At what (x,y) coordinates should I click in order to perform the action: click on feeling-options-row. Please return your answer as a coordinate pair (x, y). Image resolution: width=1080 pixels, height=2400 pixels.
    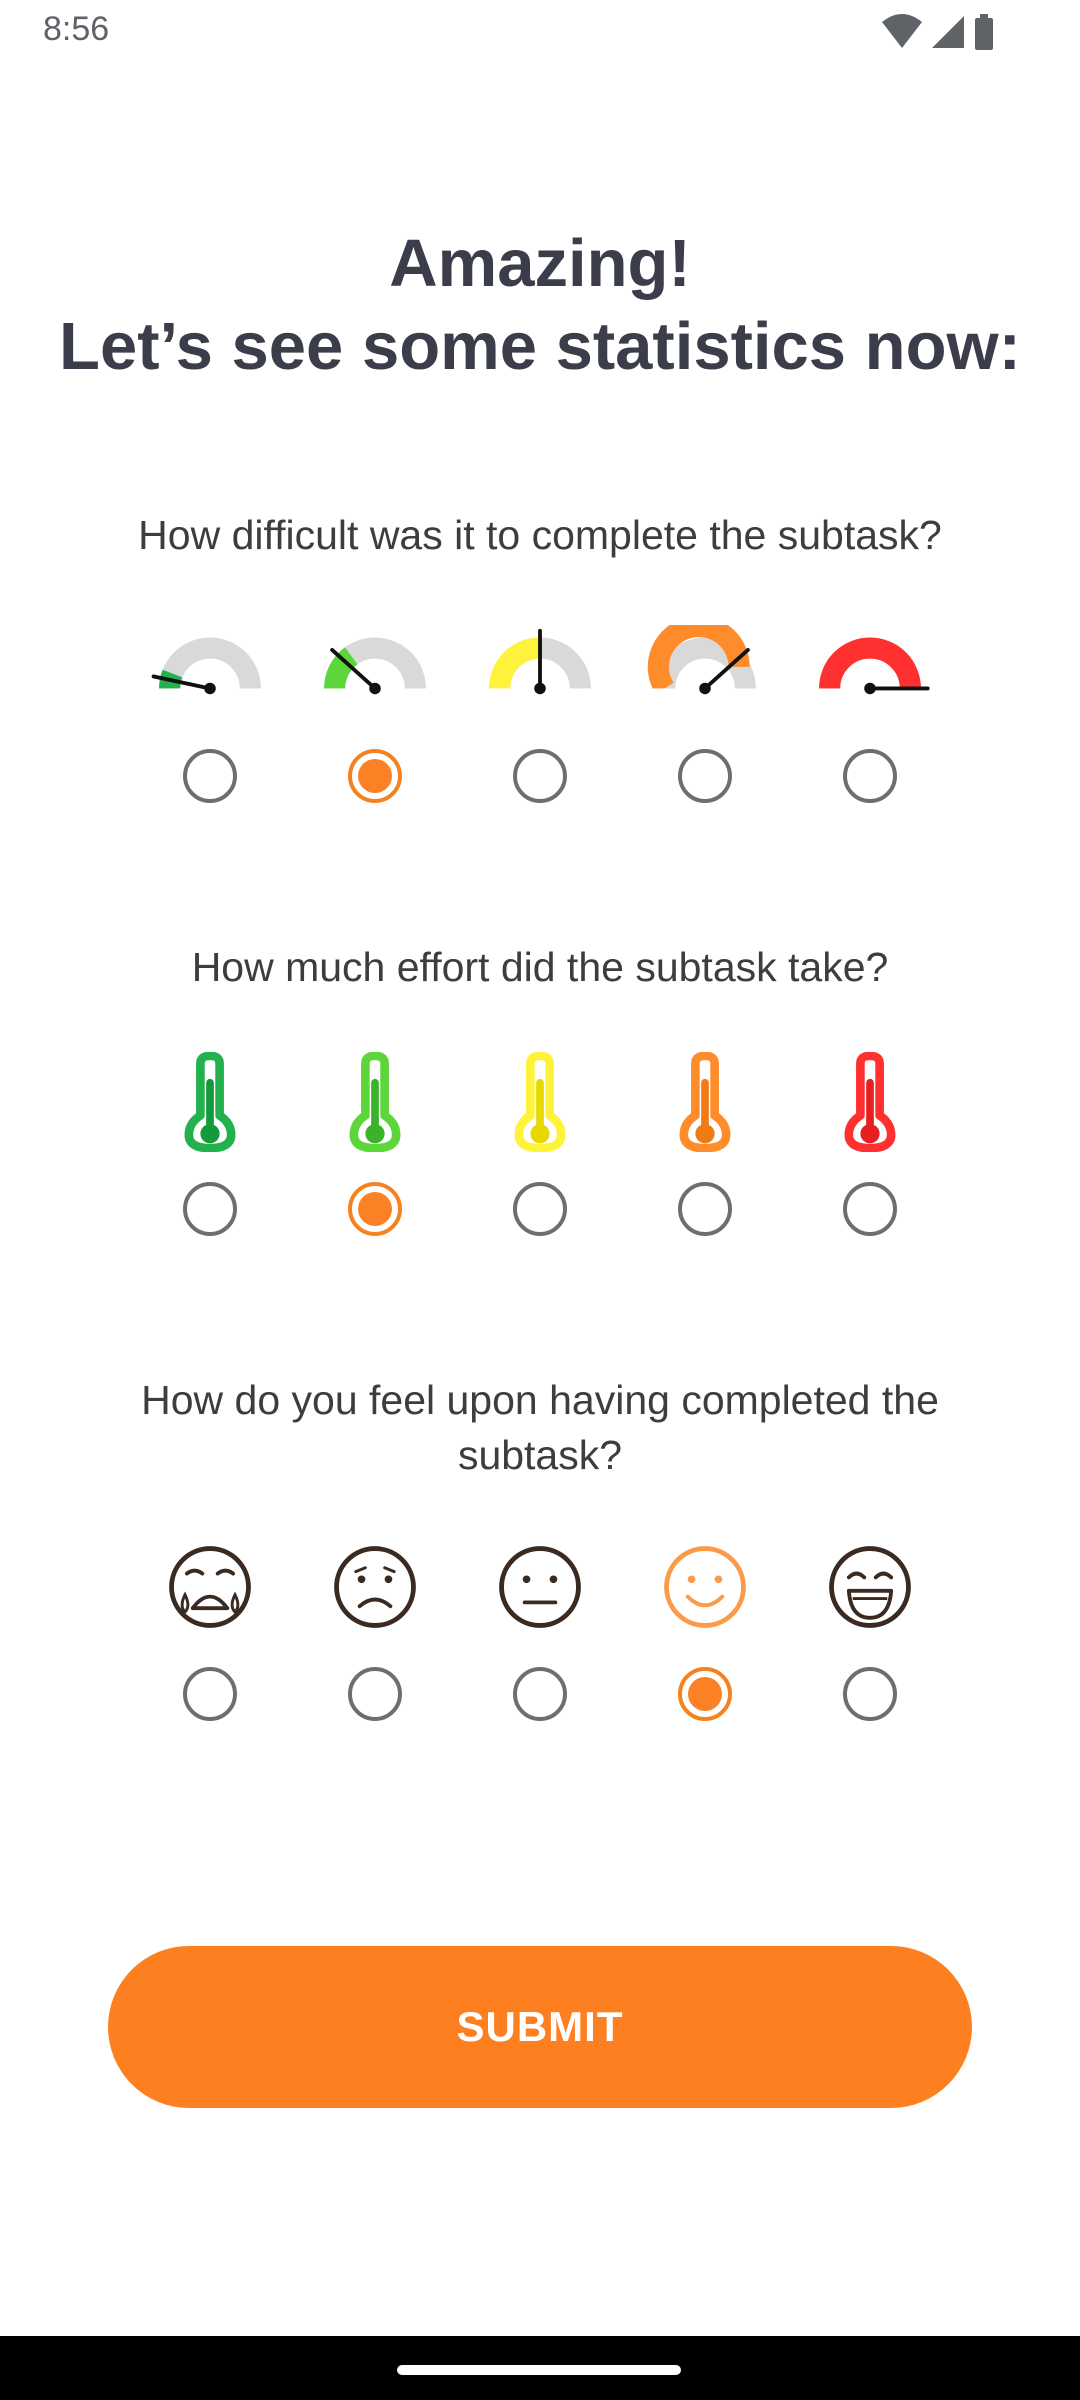
    Looking at the image, I should click on (540, 1717).